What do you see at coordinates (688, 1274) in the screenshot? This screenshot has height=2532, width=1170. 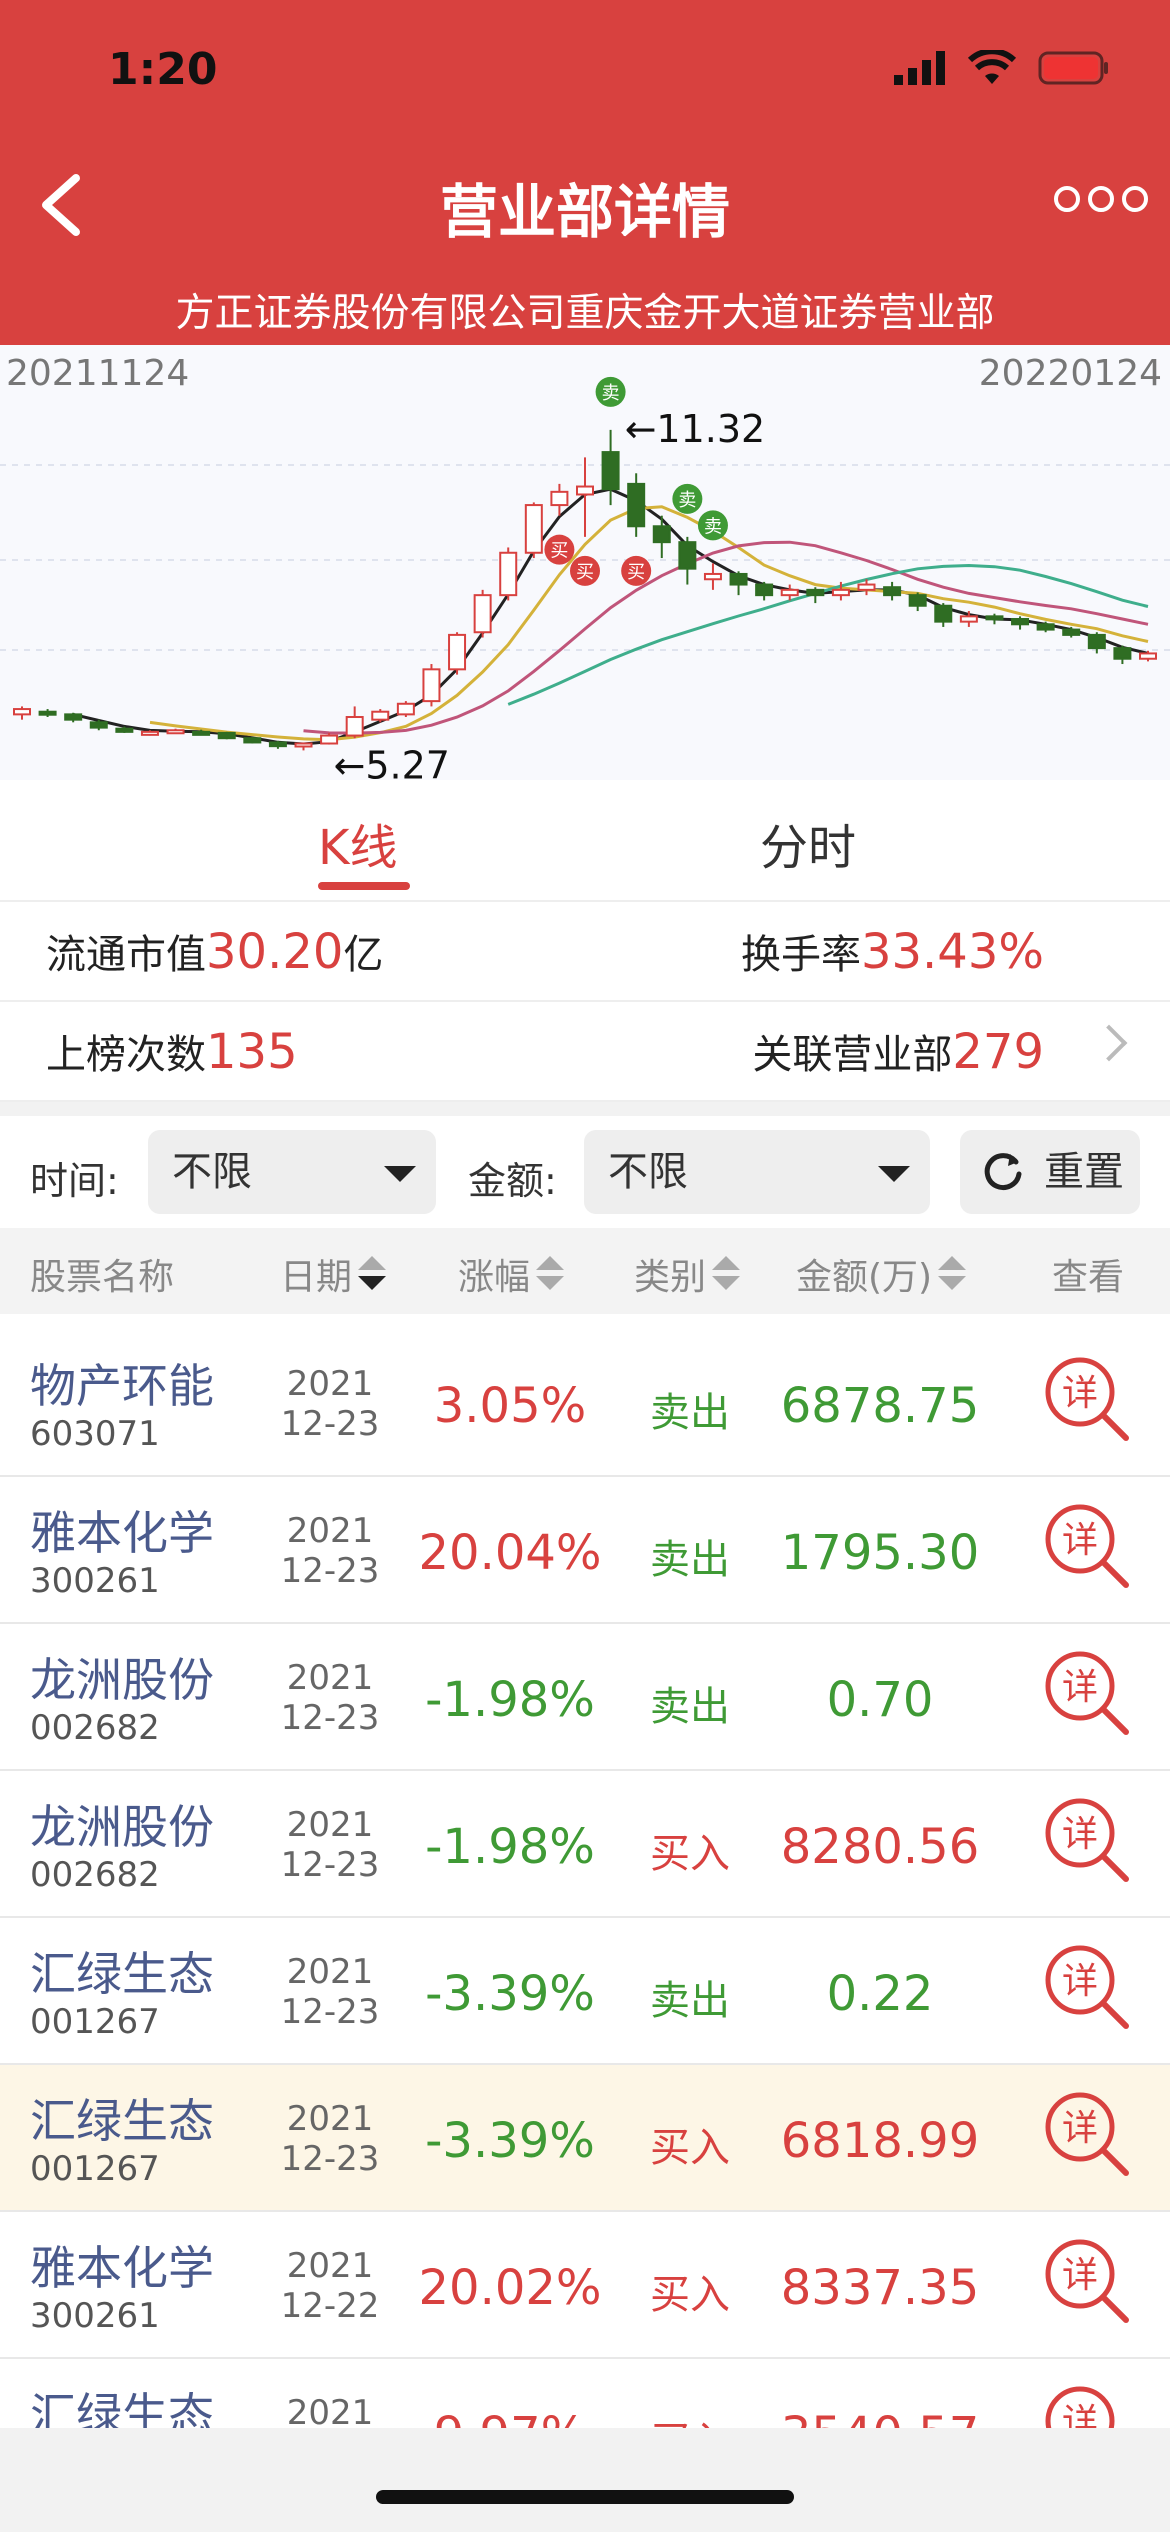 I see `header-type: 类别` at bounding box center [688, 1274].